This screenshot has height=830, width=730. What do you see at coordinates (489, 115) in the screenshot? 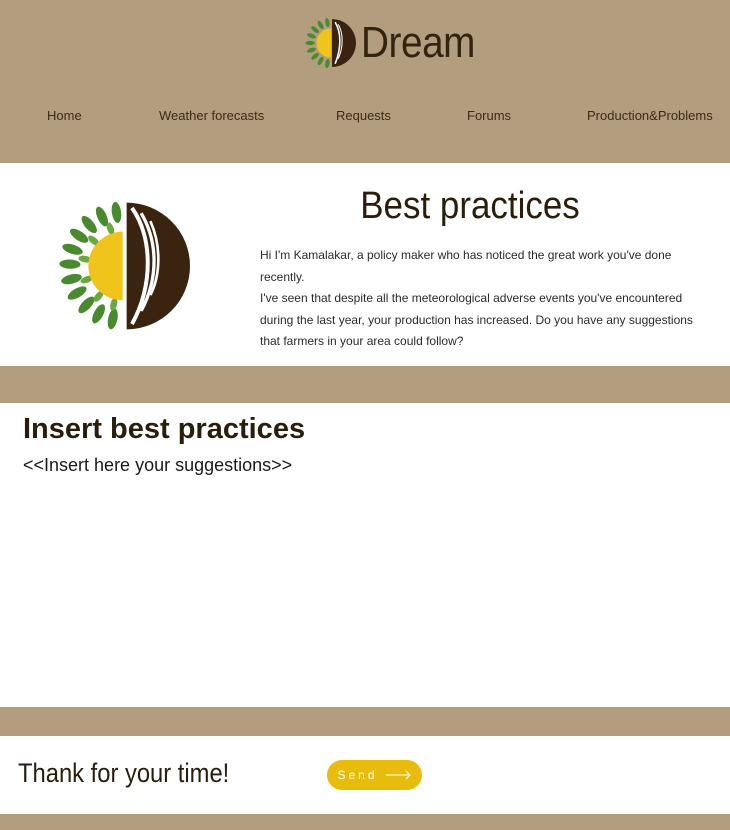
I see `nav-item-forums: Forums` at bounding box center [489, 115].